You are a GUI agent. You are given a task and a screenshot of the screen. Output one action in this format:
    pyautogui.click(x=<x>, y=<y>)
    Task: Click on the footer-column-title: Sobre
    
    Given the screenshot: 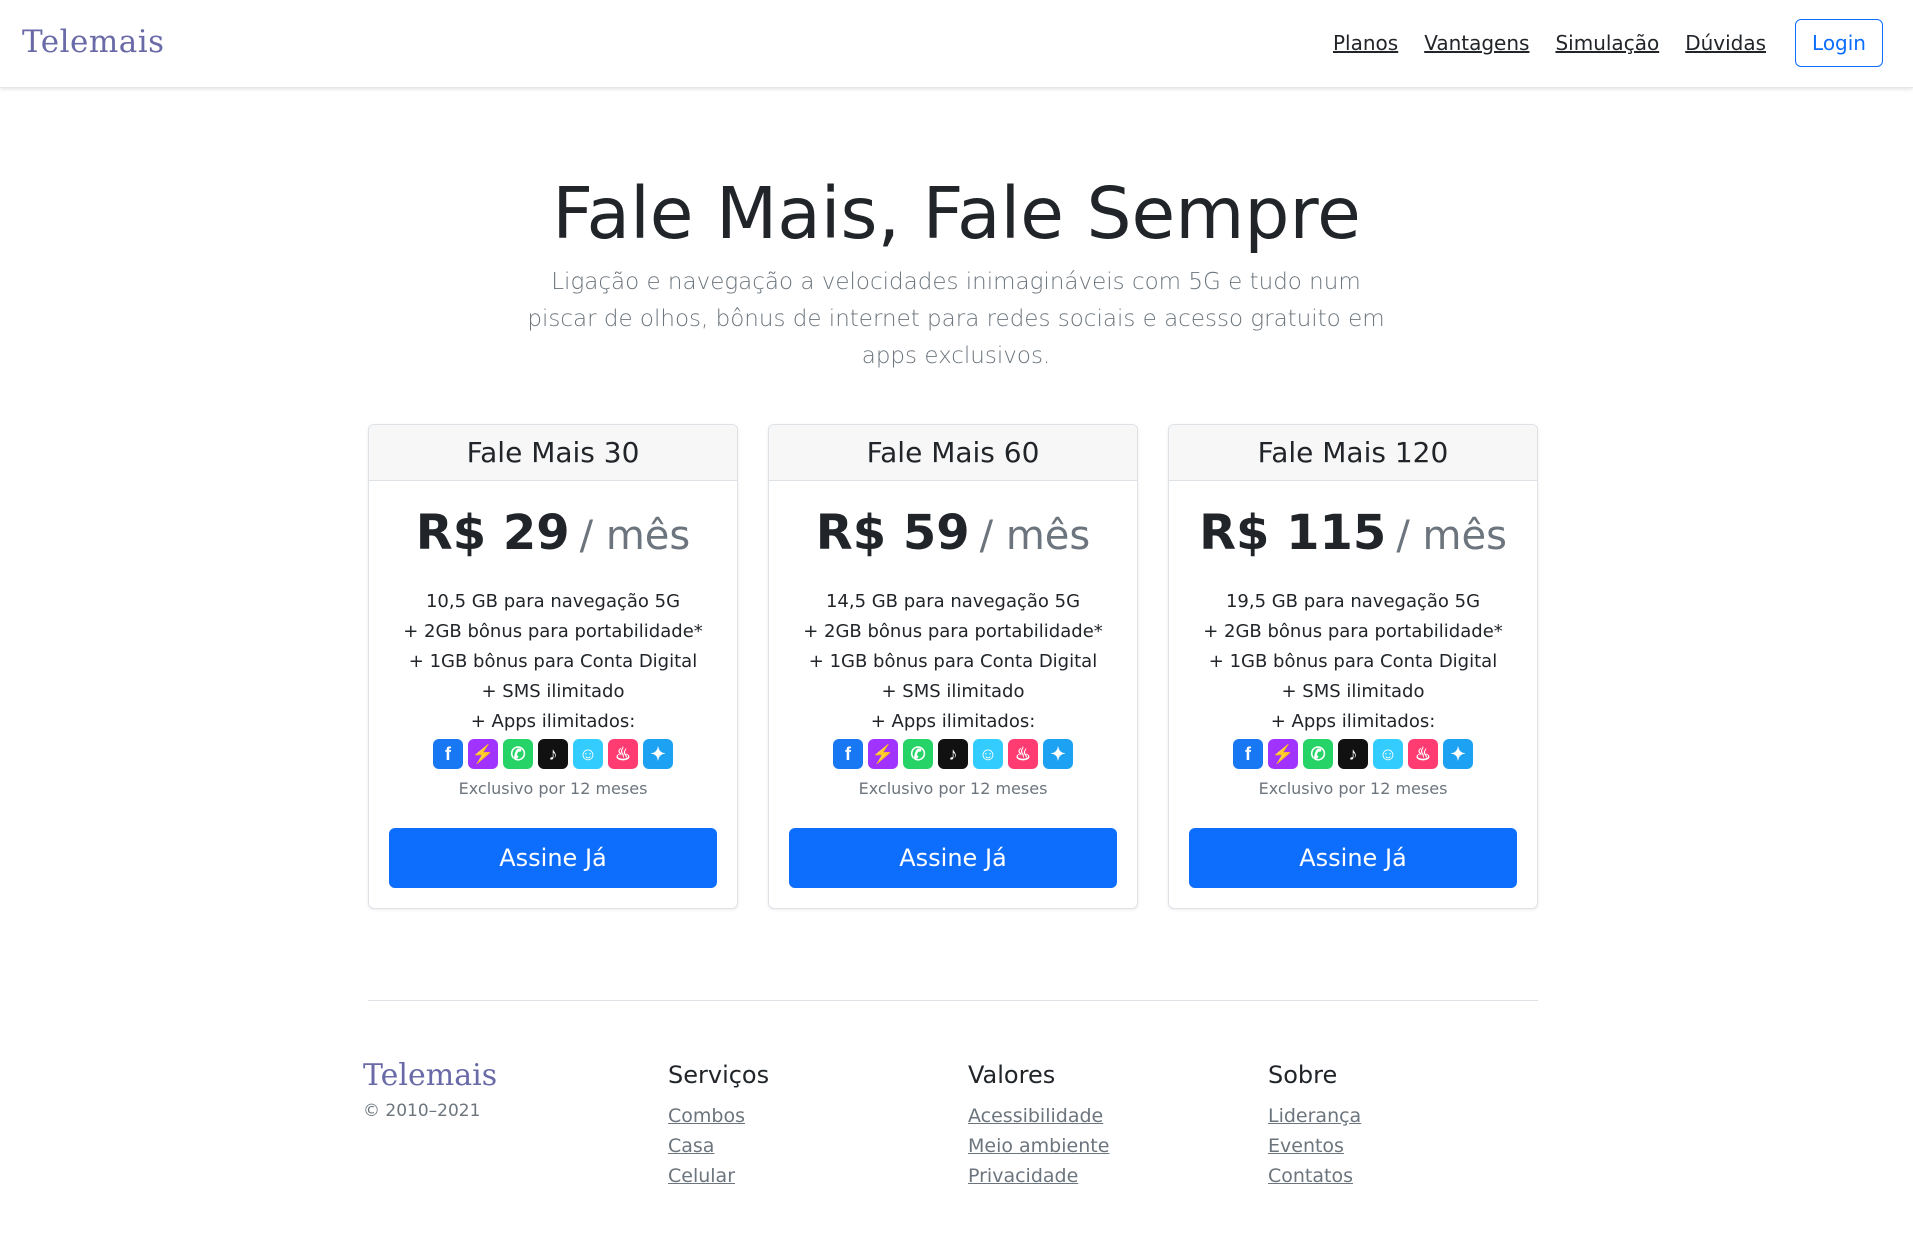 What is the action you would take?
    pyautogui.click(x=1303, y=1075)
    